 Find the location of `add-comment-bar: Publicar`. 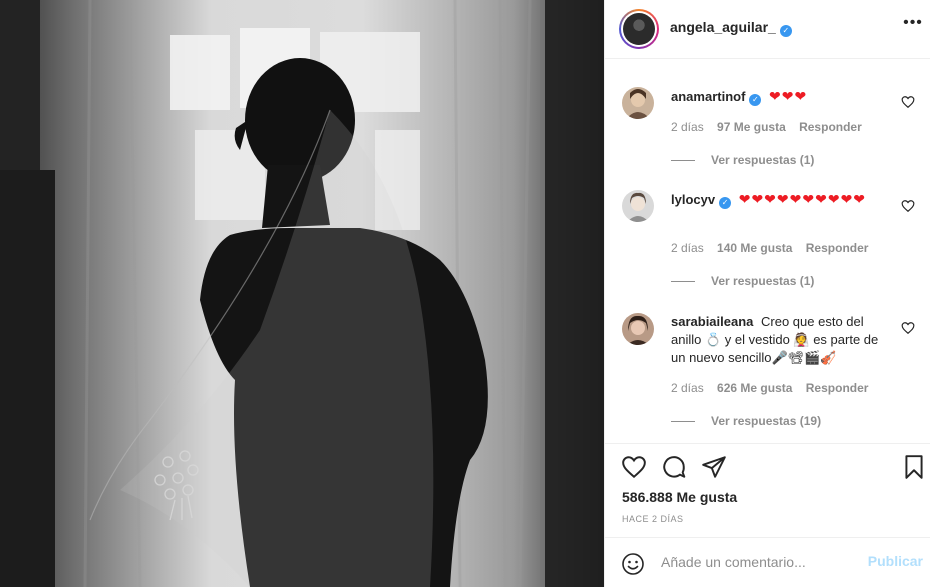

add-comment-bar: Publicar is located at coordinates (767, 562).